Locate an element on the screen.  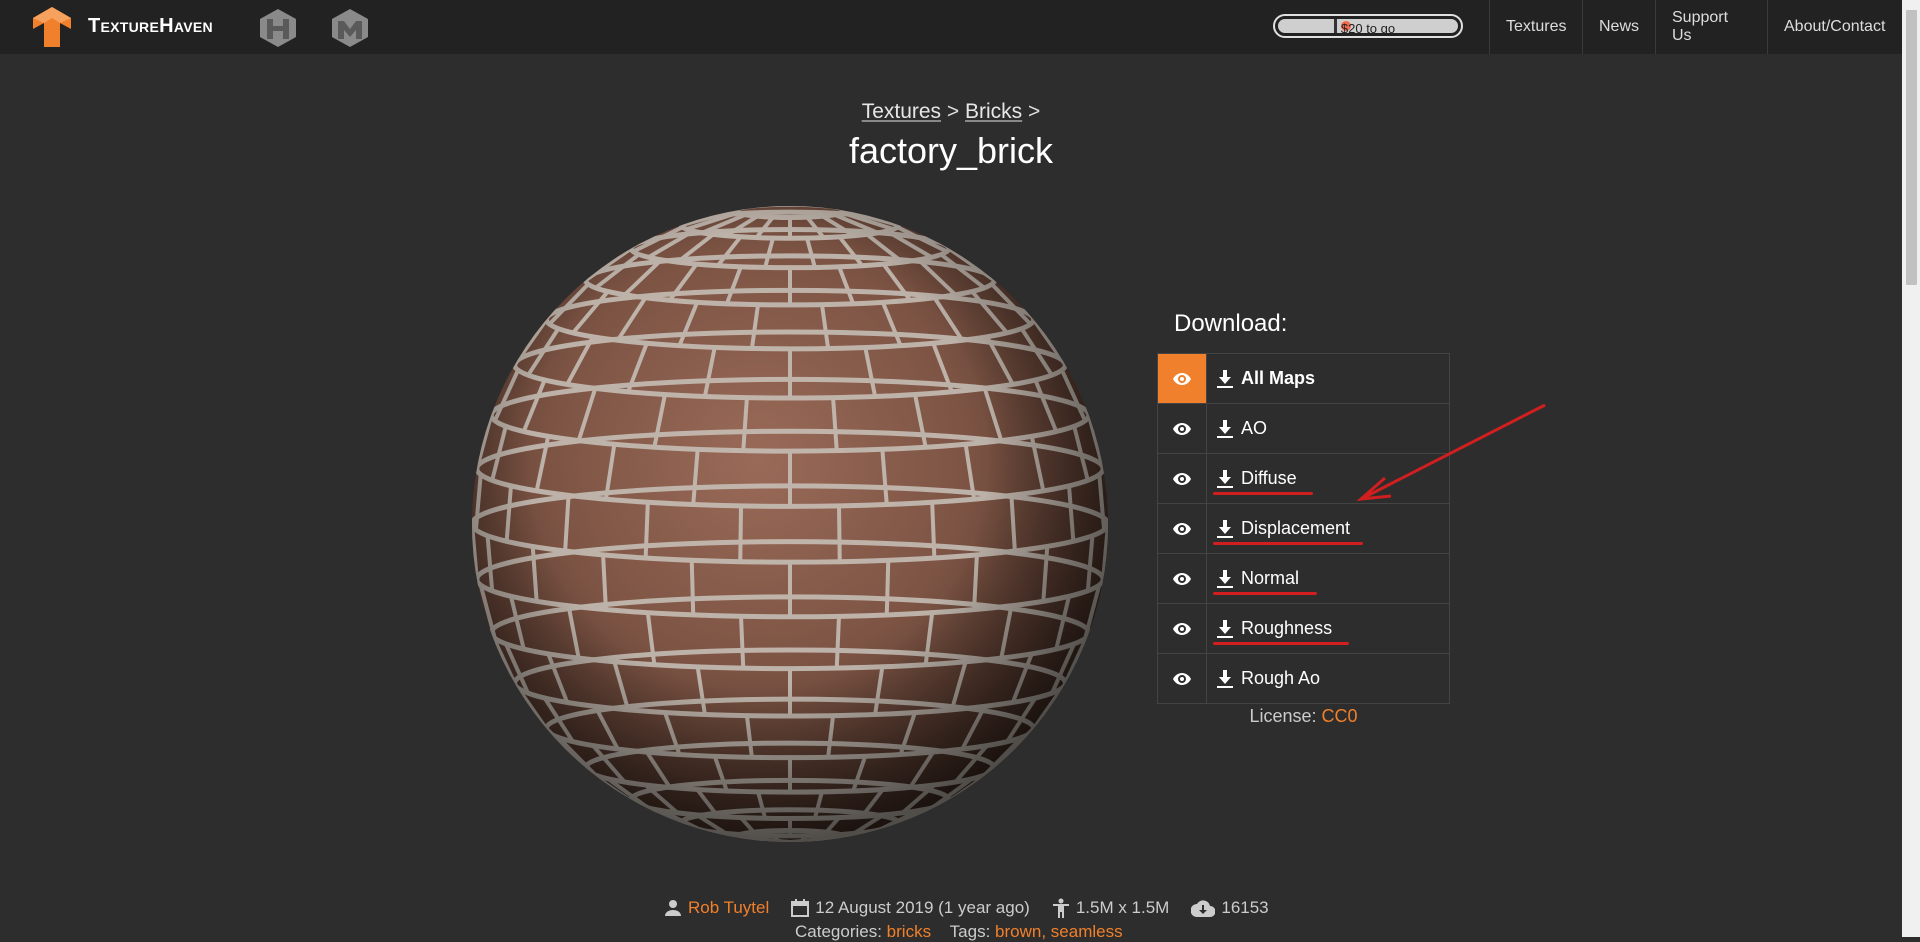
license-link: CC0 is located at coordinates (1340, 716).